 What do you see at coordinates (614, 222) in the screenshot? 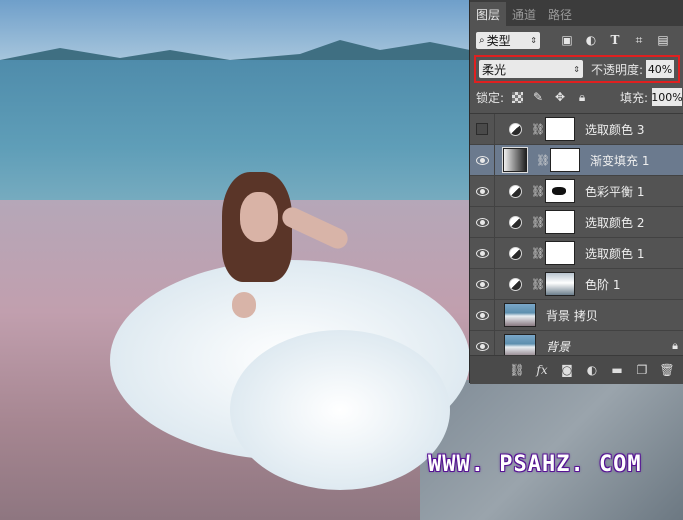
I see `layer-name: 选取颜色 2` at bounding box center [614, 222].